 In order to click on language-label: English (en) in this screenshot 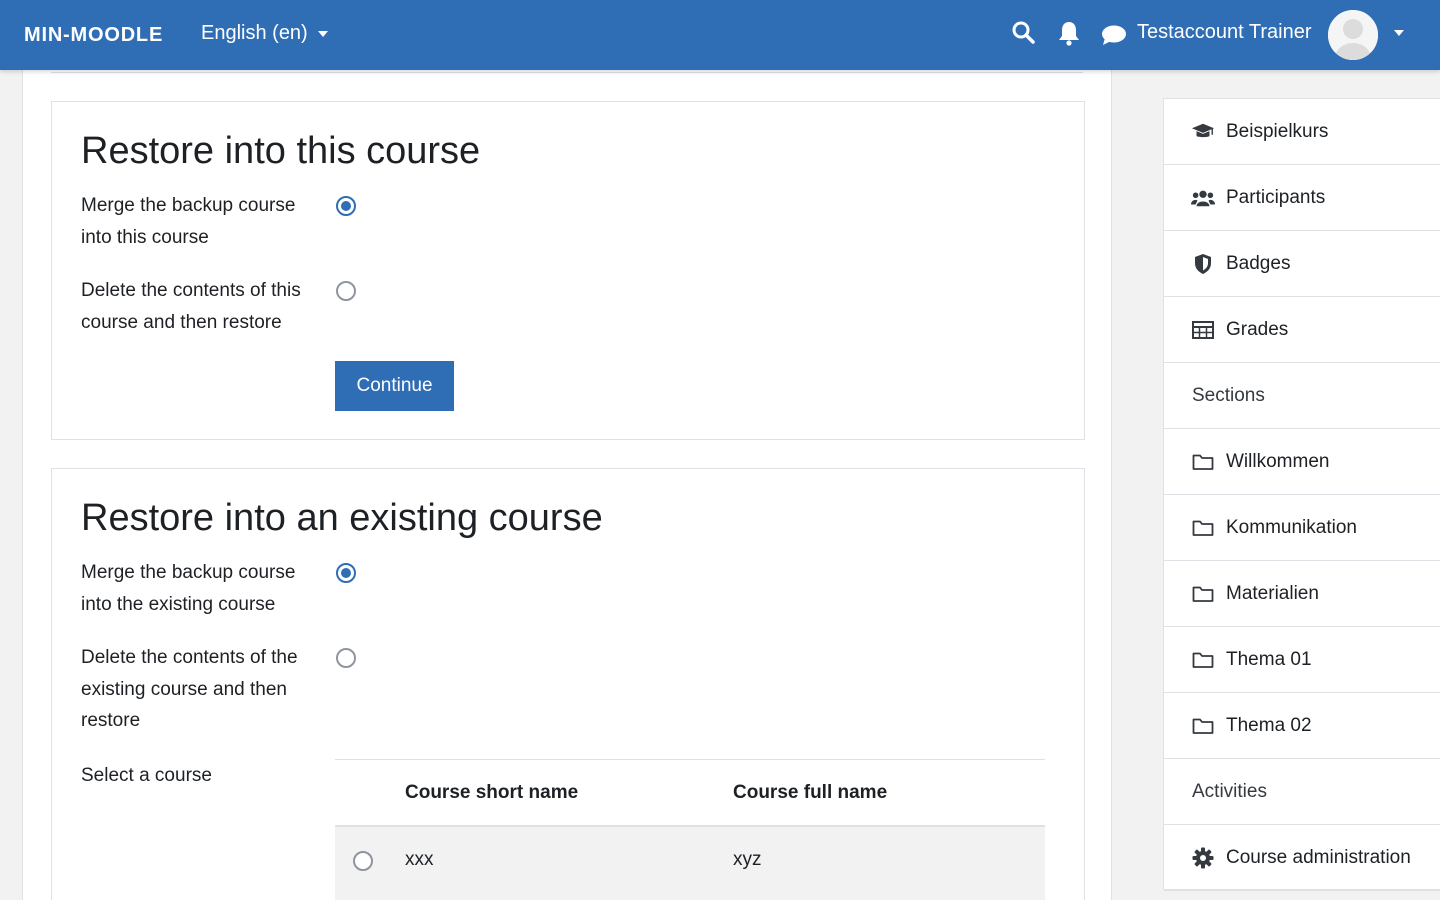, I will do `click(254, 33)`.